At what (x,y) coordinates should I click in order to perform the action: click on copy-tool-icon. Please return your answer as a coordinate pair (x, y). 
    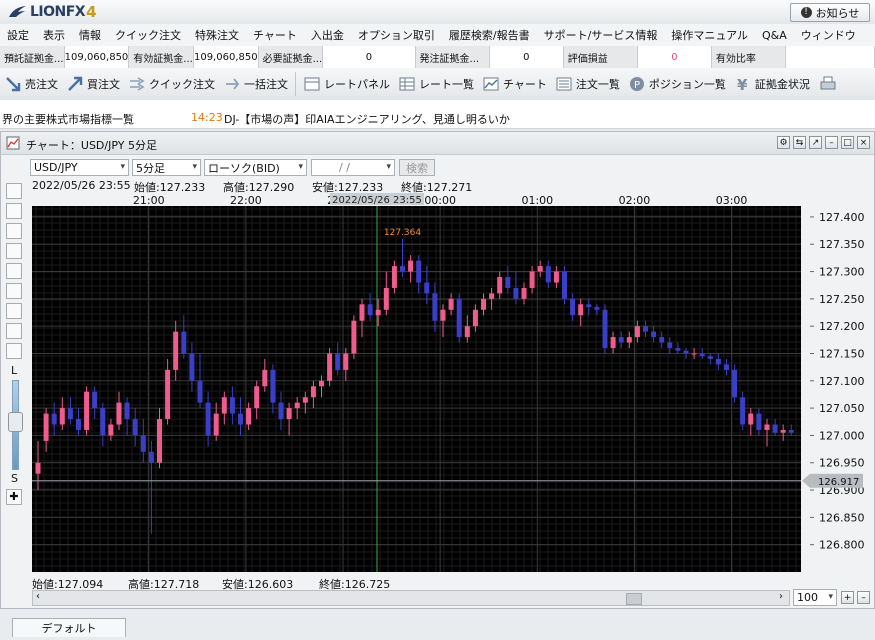
    Looking at the image, I should click on (14, 291).